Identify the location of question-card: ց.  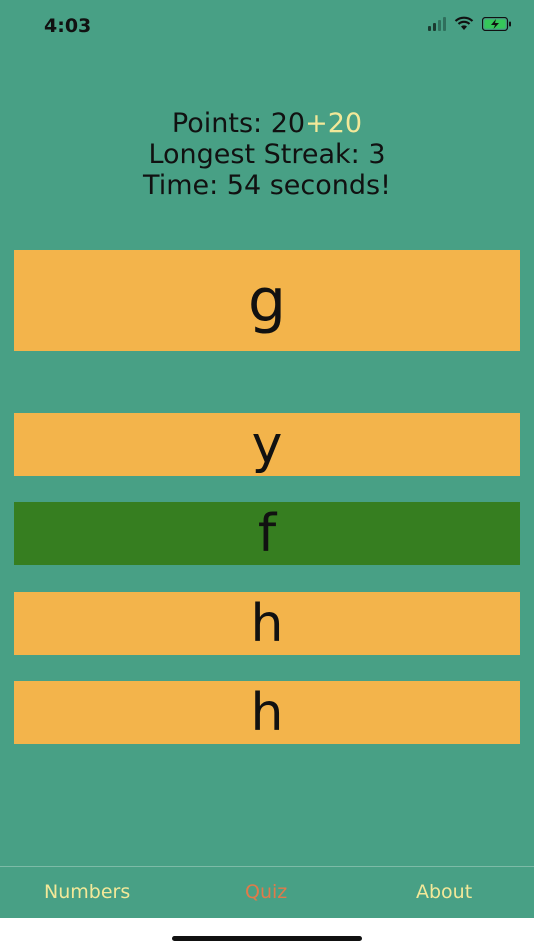
(267, 300).